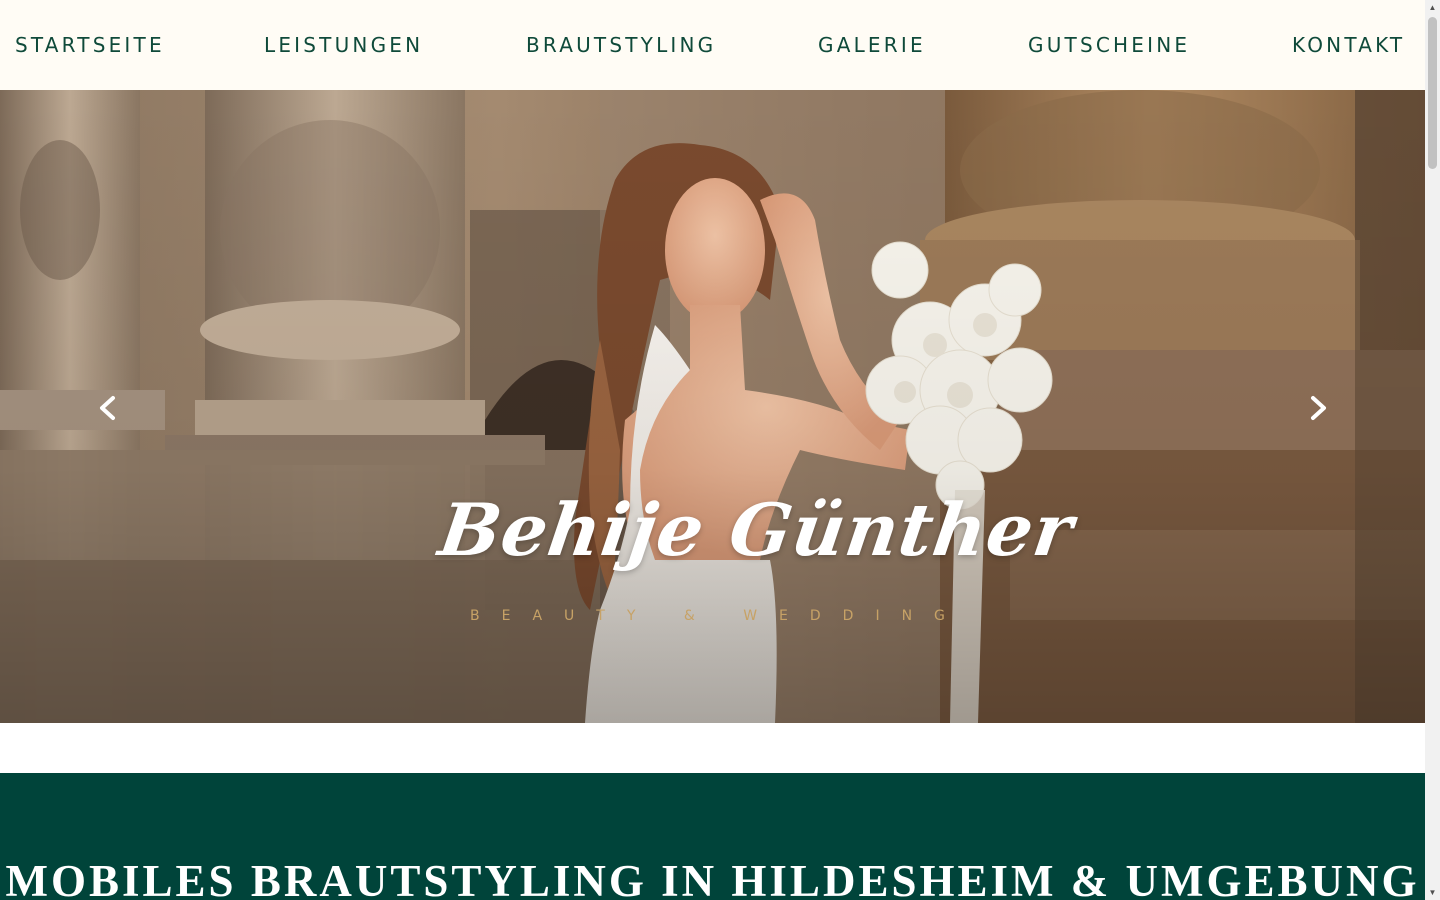 This screenshot has width=1440, height=900. What do you see at coordinates (1432, 93) in the screenshot?
I see `scrollbar-thumb` at bounding box center [1432, 93].